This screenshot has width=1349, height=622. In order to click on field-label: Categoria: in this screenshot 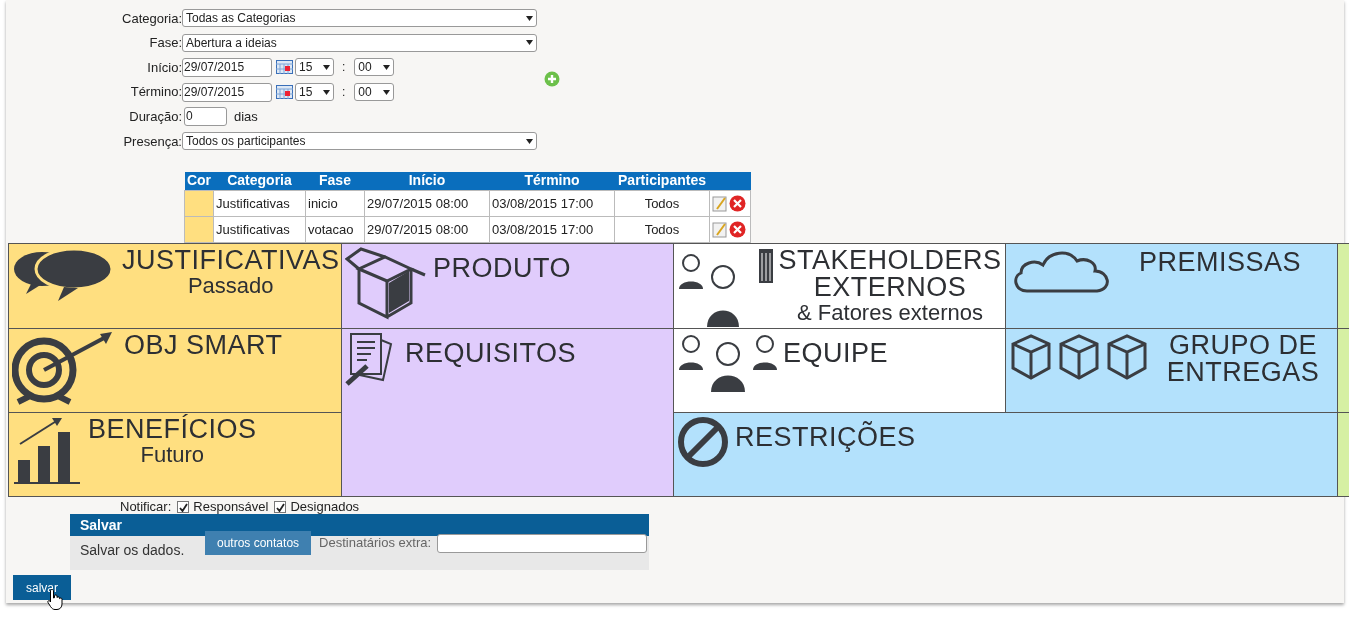, I will do `click(151, 18)`.